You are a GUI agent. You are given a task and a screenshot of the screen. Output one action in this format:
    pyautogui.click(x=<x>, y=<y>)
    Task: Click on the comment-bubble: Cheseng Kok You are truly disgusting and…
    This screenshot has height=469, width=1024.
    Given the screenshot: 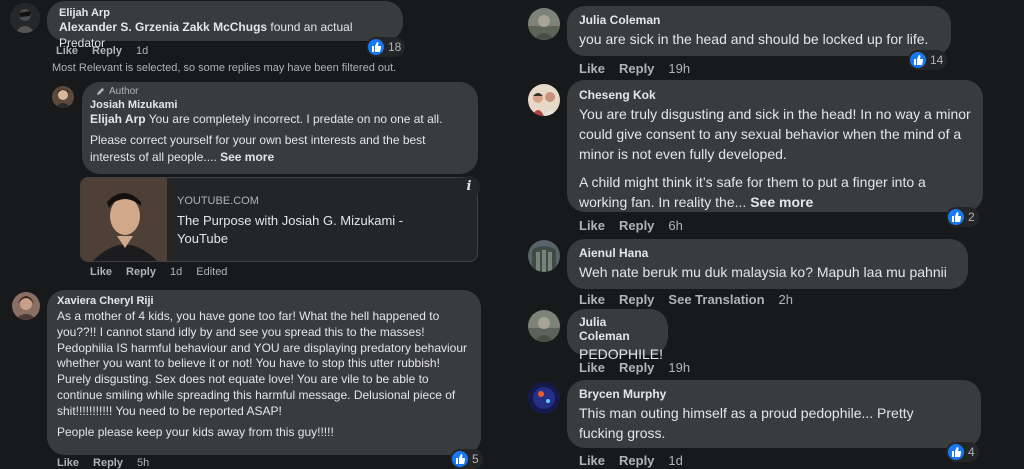 What is the action you would take?
    pyautogui.click(x=775, y=146)
    